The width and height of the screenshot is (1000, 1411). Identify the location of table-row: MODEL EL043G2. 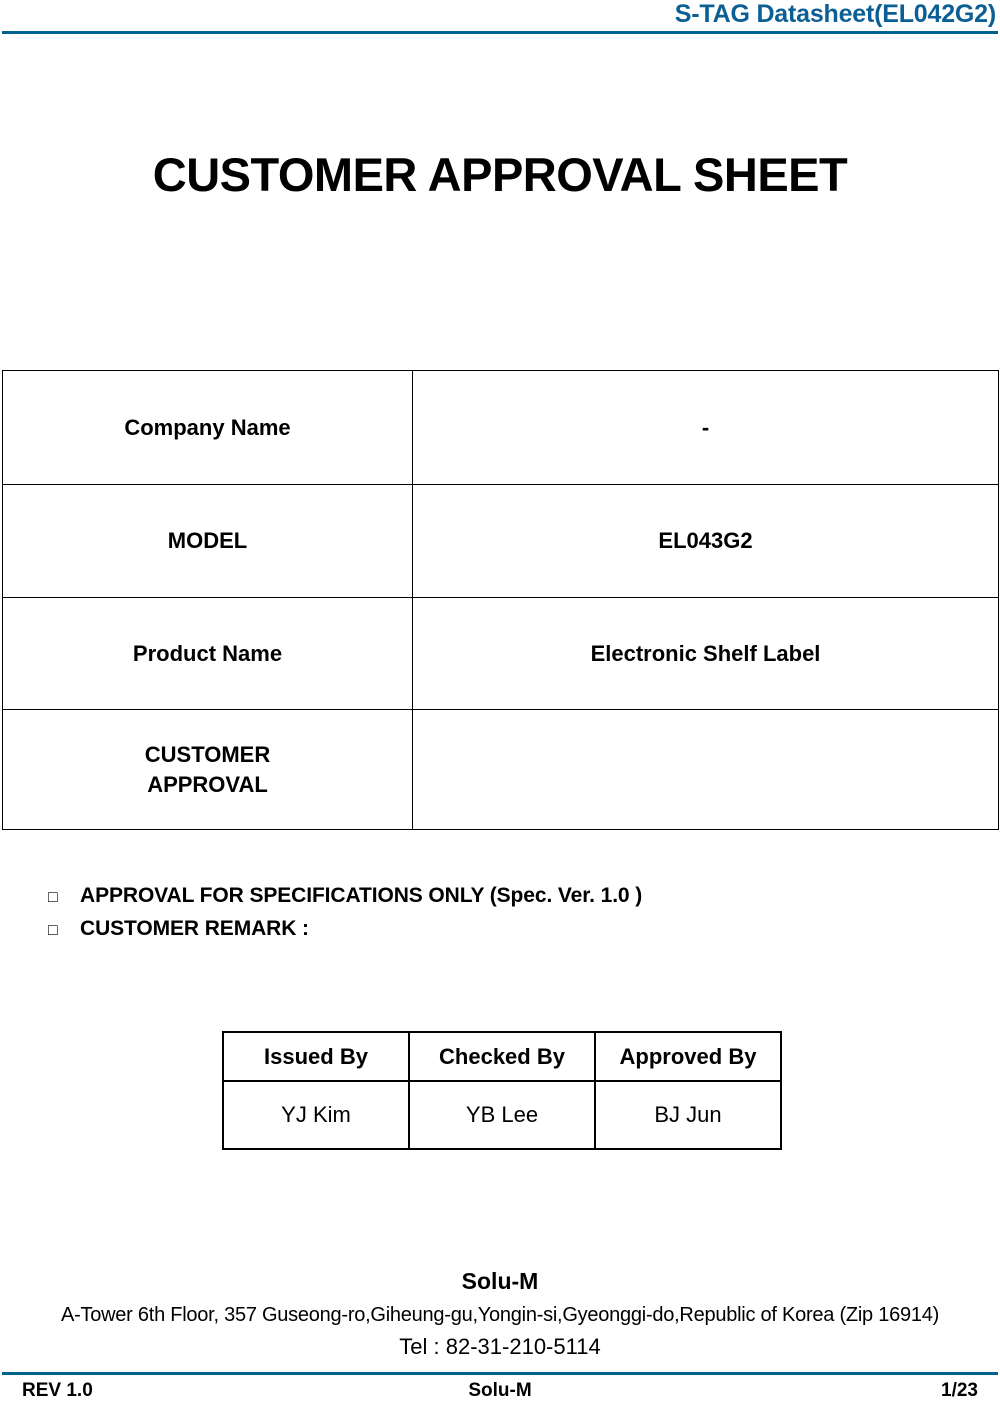
(500, 541).